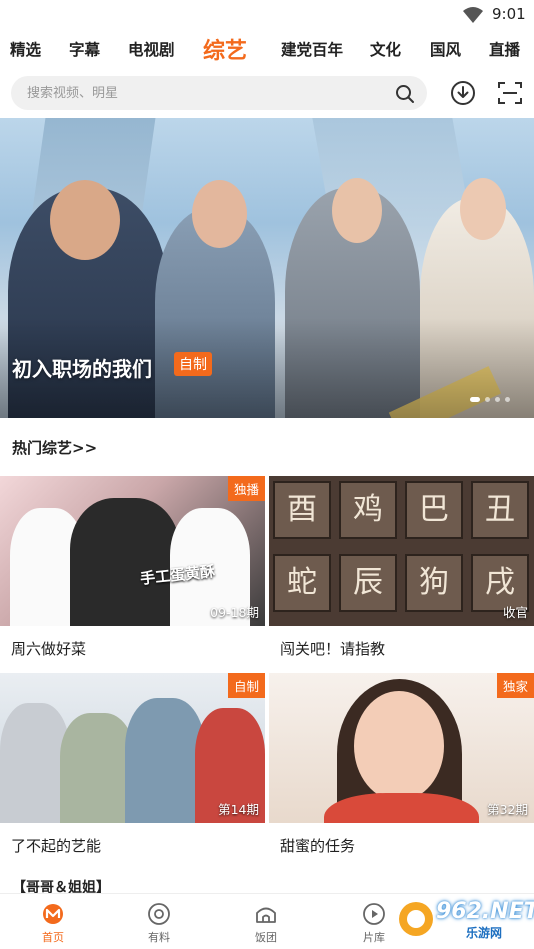  Describe the element at coordinates (401, 551) in the screenshot. I see `video-thumbnail: 酉 鸡 巴 丑 蛇 辰 狗 戌 收官` at that location.